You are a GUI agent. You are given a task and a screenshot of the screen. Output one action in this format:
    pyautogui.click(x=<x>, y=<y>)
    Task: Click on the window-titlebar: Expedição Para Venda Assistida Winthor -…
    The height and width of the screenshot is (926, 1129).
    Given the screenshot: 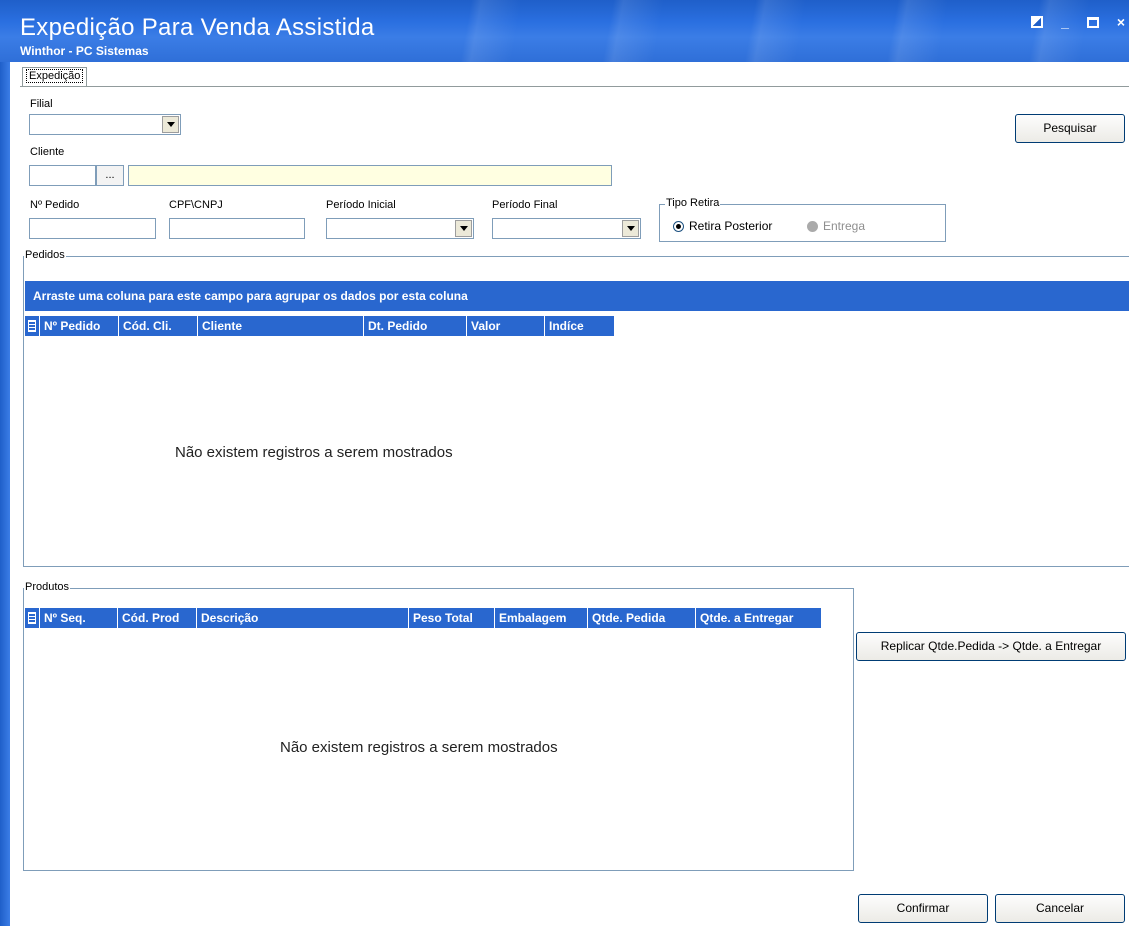 What is the action you would take?
    pyautogui.click(x=564, y=31)
    